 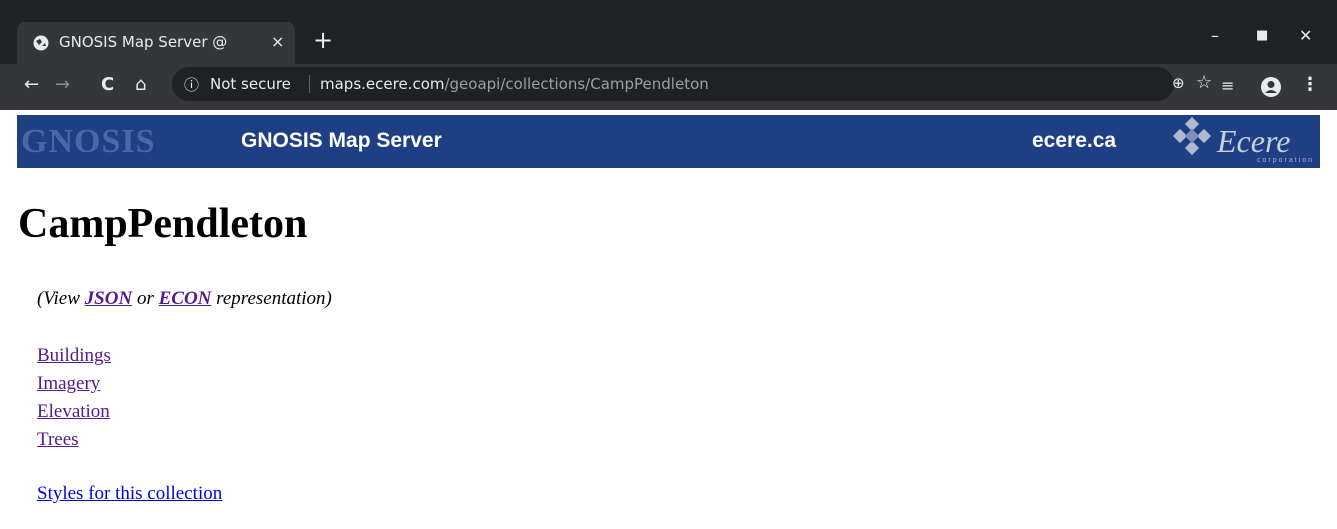 What do you see at coordinates (143, 42) in the screenshot?
I see `tab-title: GNOSIS Map Server @` at bounding box center [143, 42].